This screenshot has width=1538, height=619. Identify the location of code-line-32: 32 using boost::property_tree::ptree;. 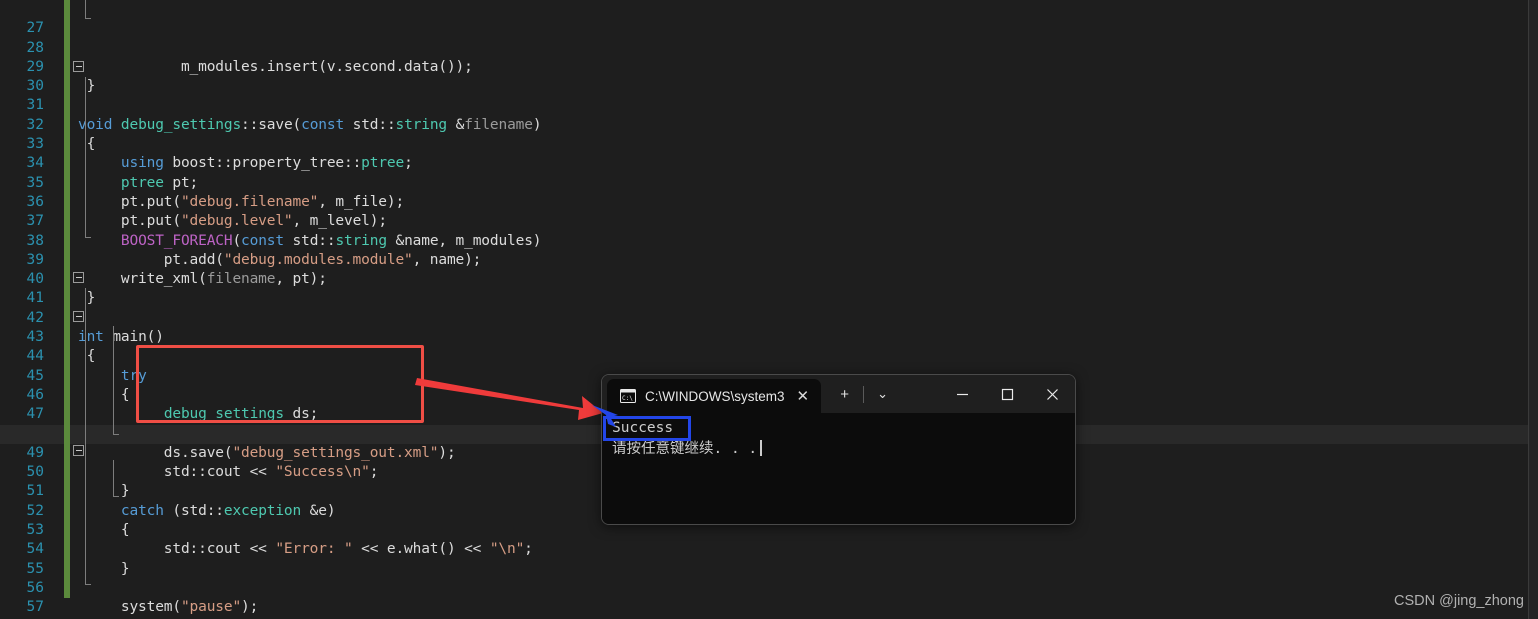
(764, 133).